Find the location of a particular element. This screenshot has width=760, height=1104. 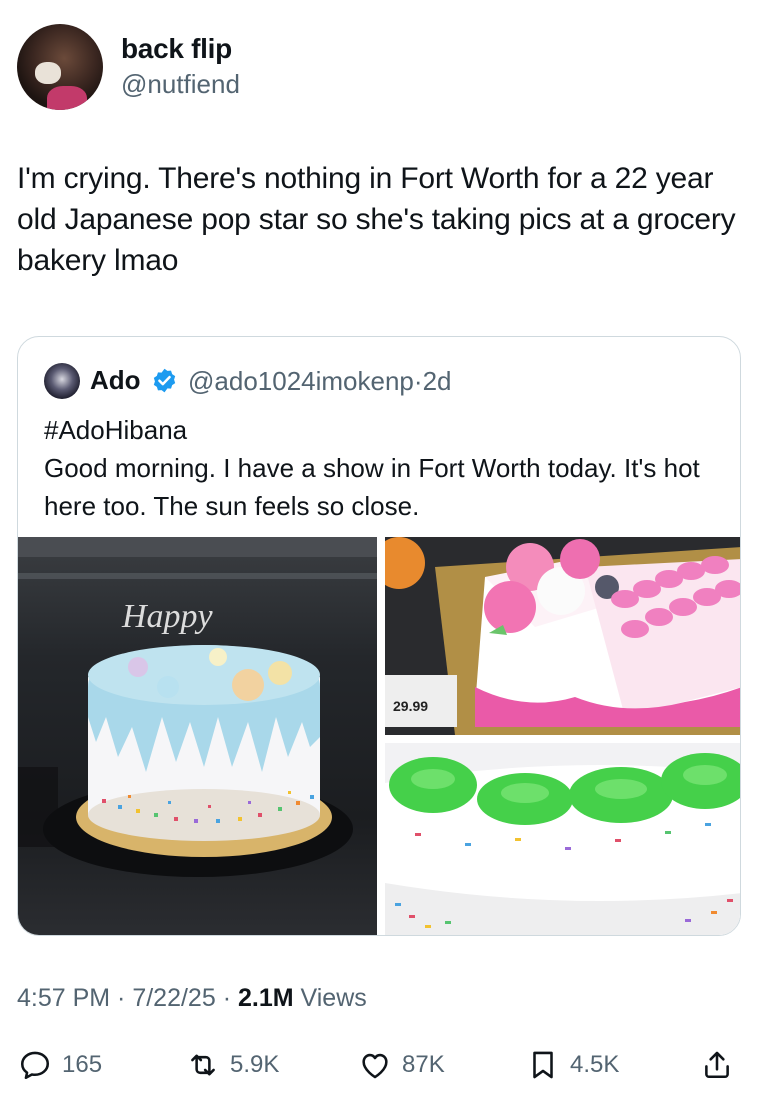

quoted-author-handle: @ado1024imokenp is located at coordinates (301, 381).